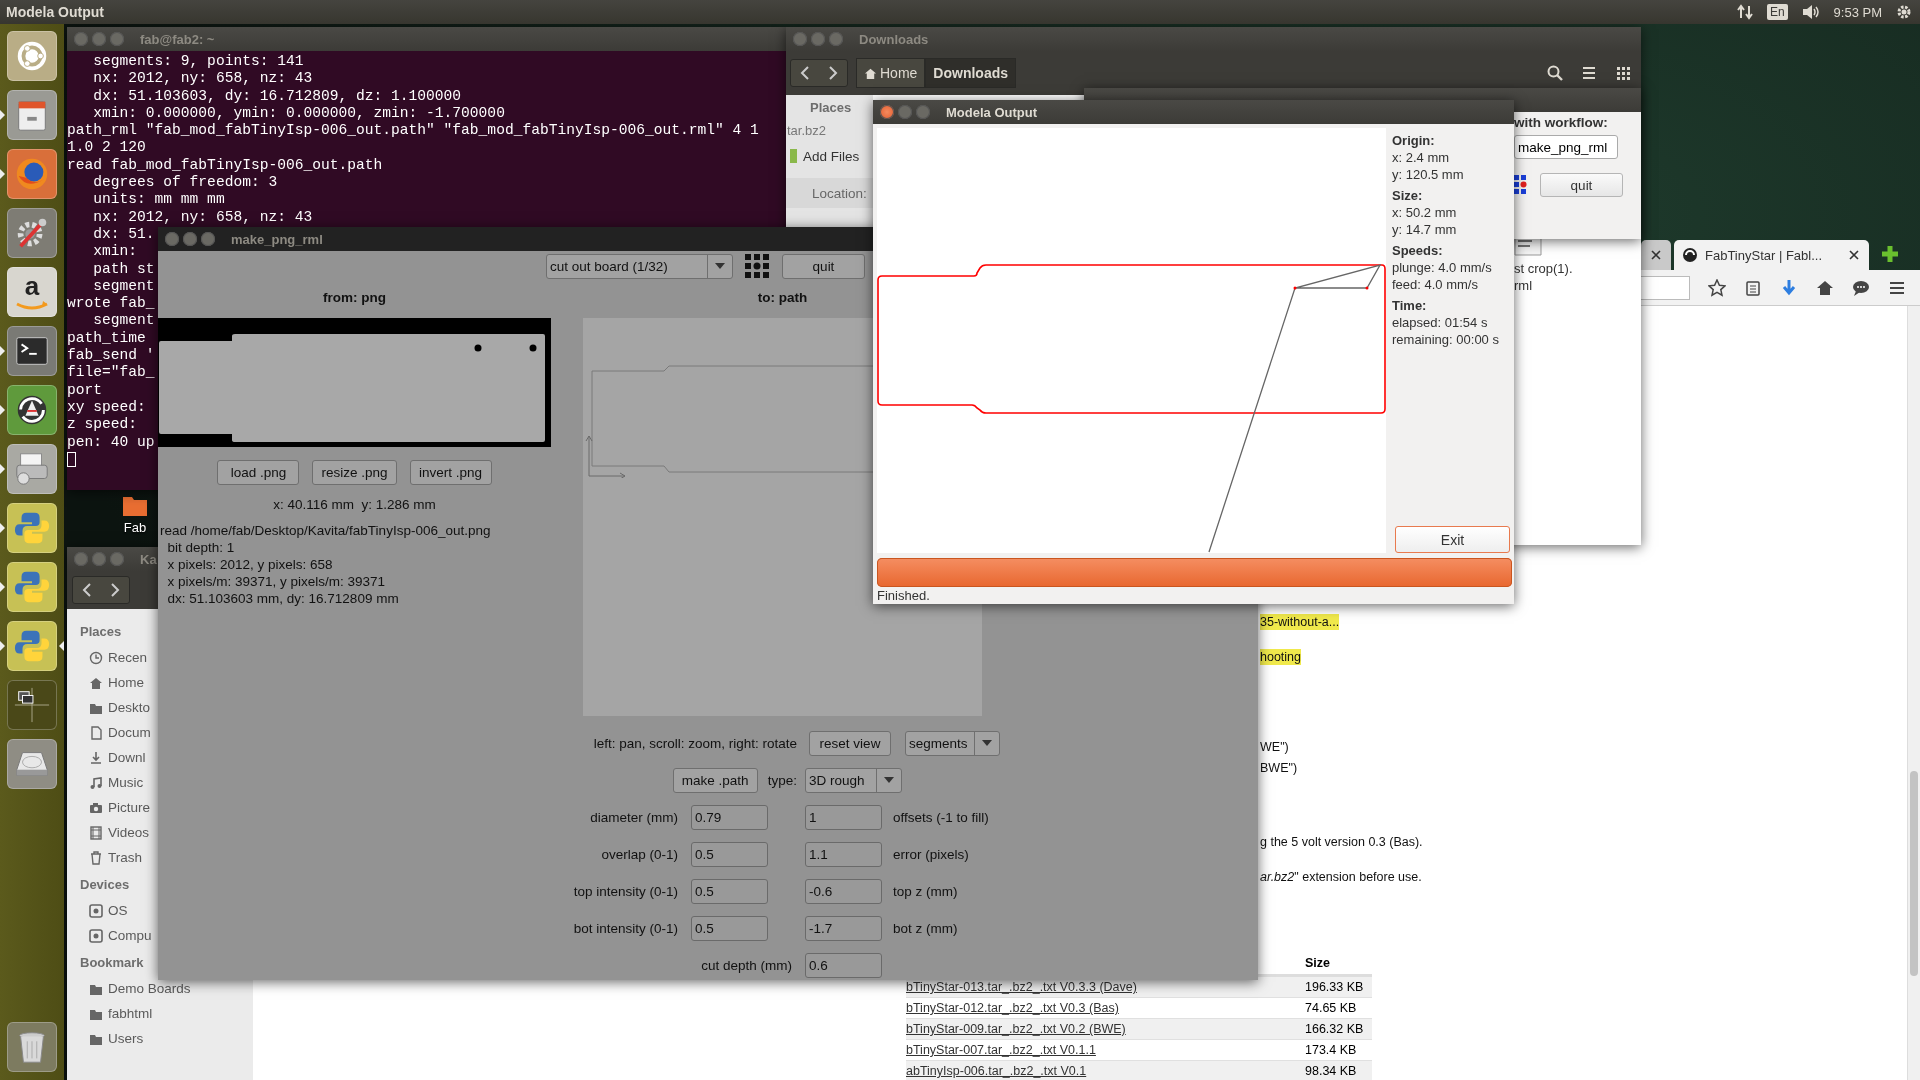  Describe the element at coordinates (952, 743) in the screenshot. I see `dropdown: segments` at that location.